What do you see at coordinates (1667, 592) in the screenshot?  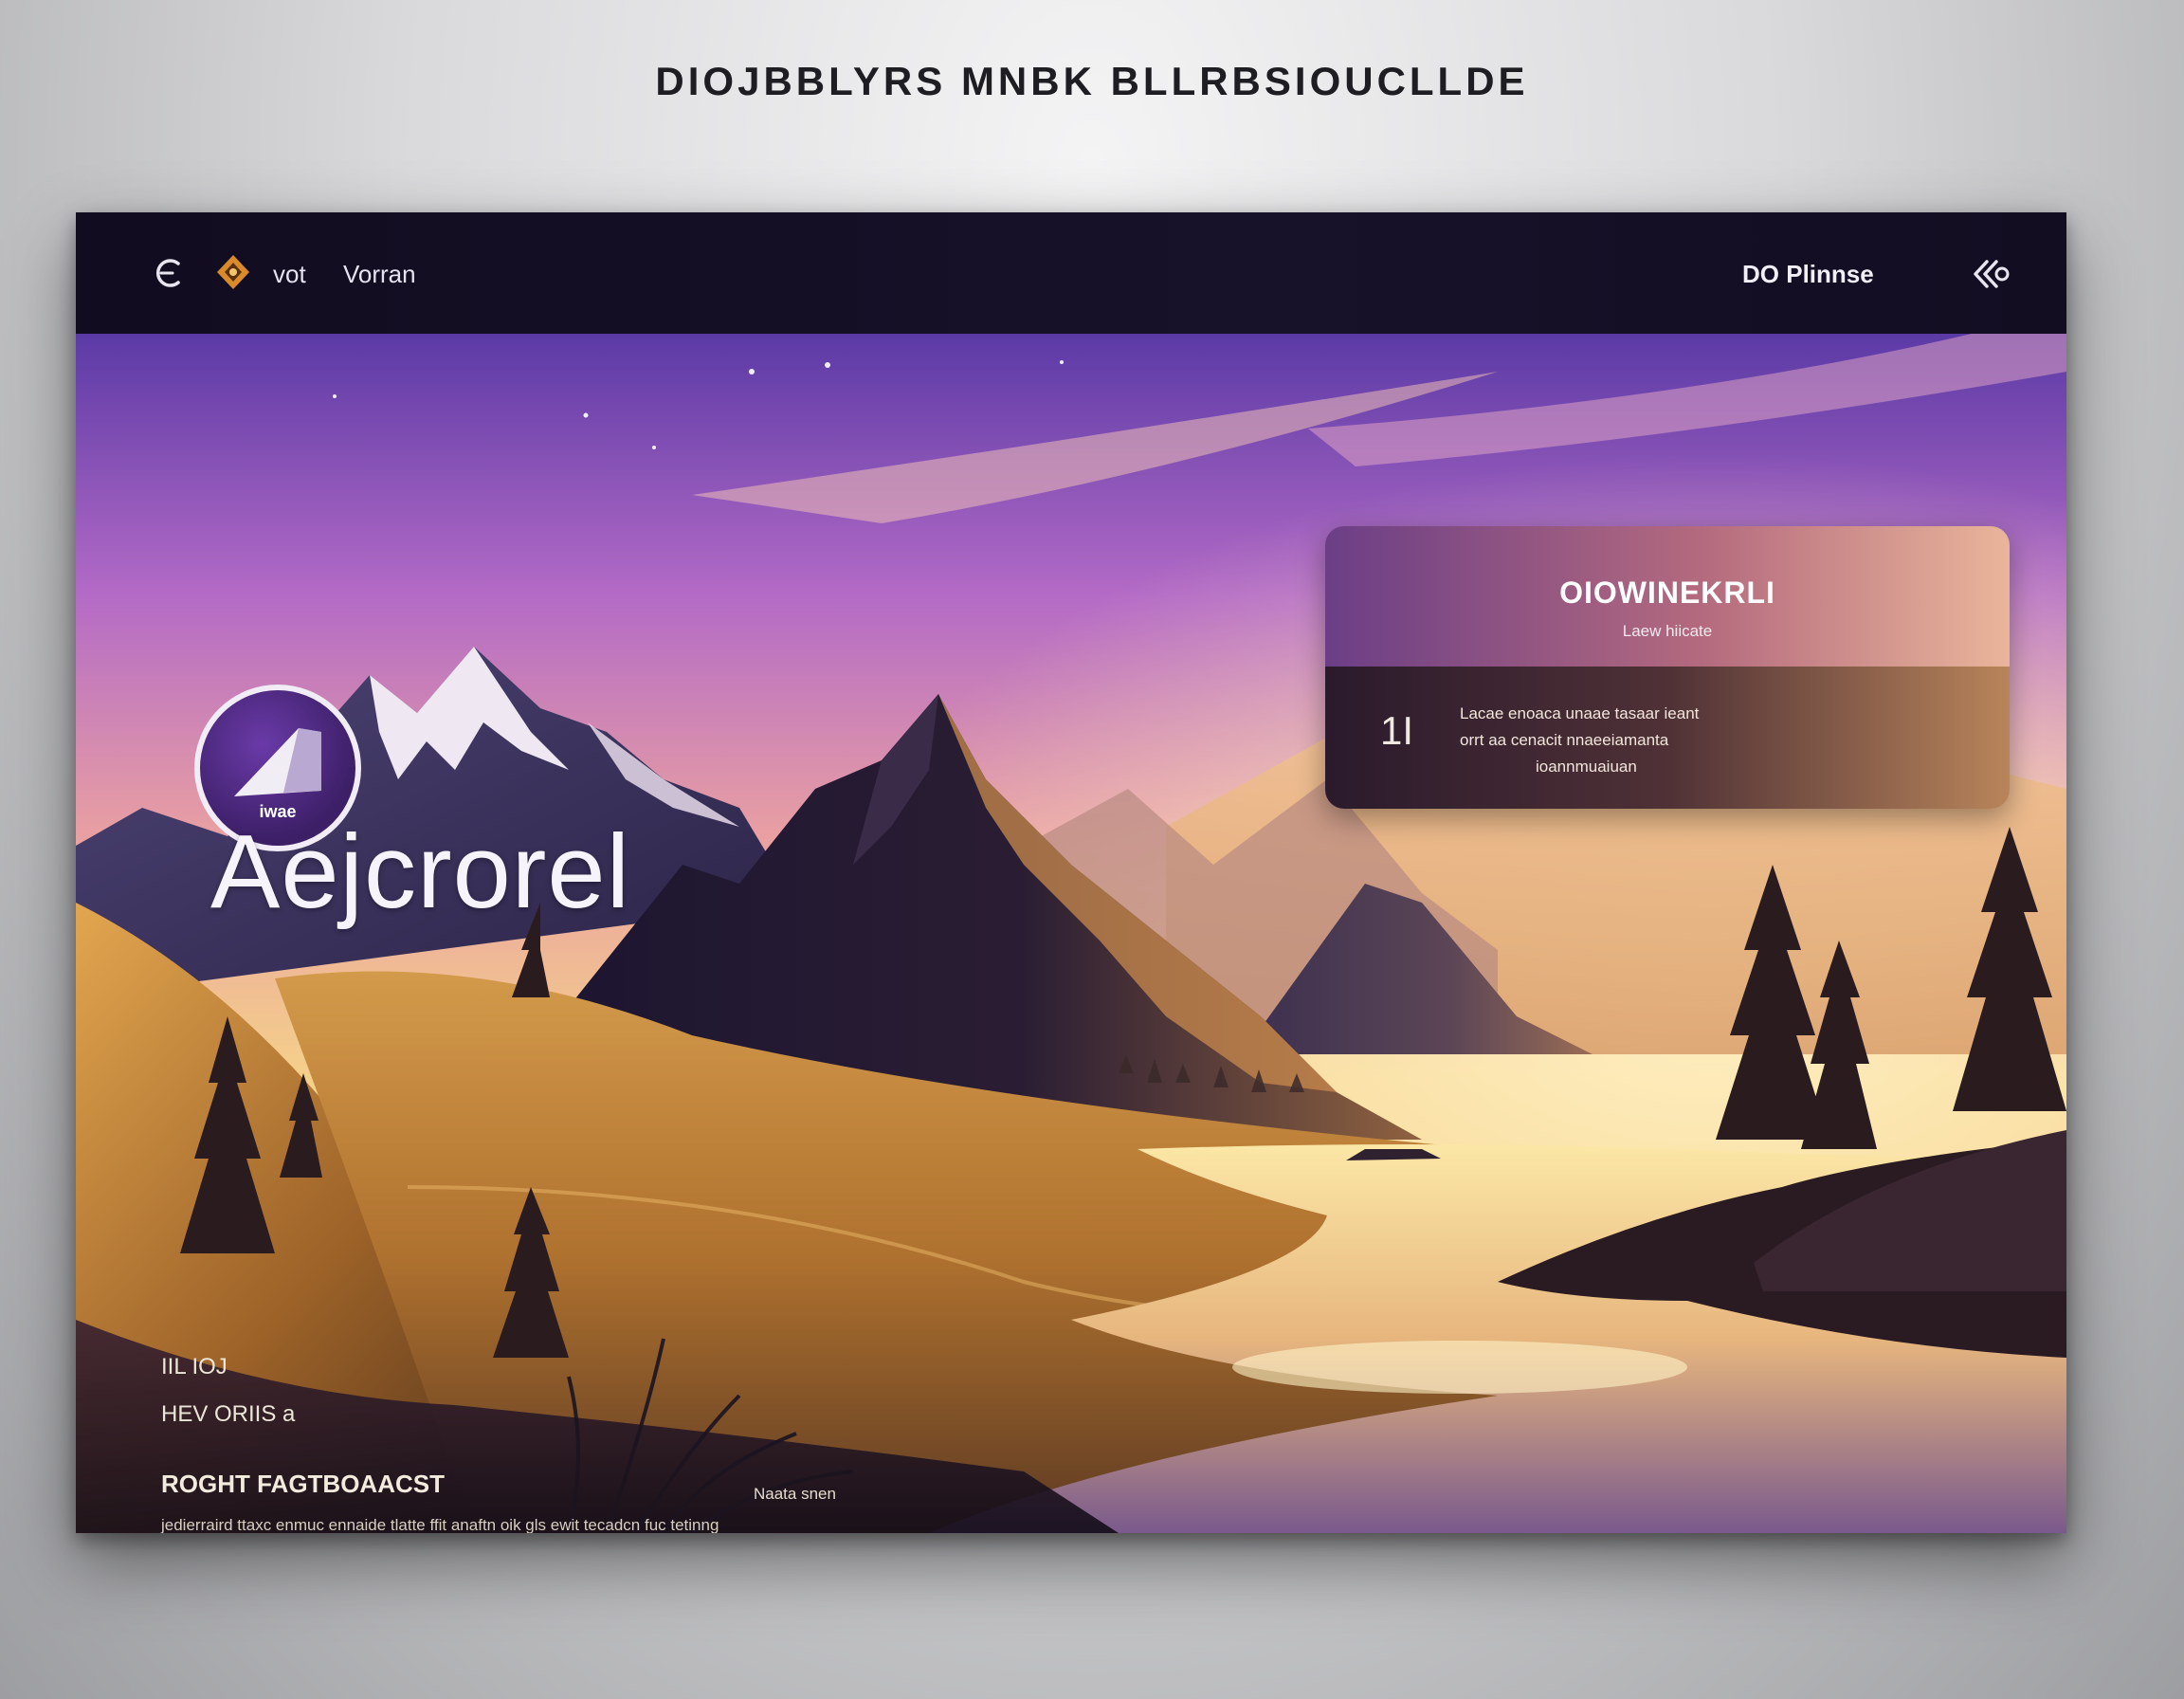 I see `info-card-title: OIOWINEKRLI` at bounding box center [1667, 592].